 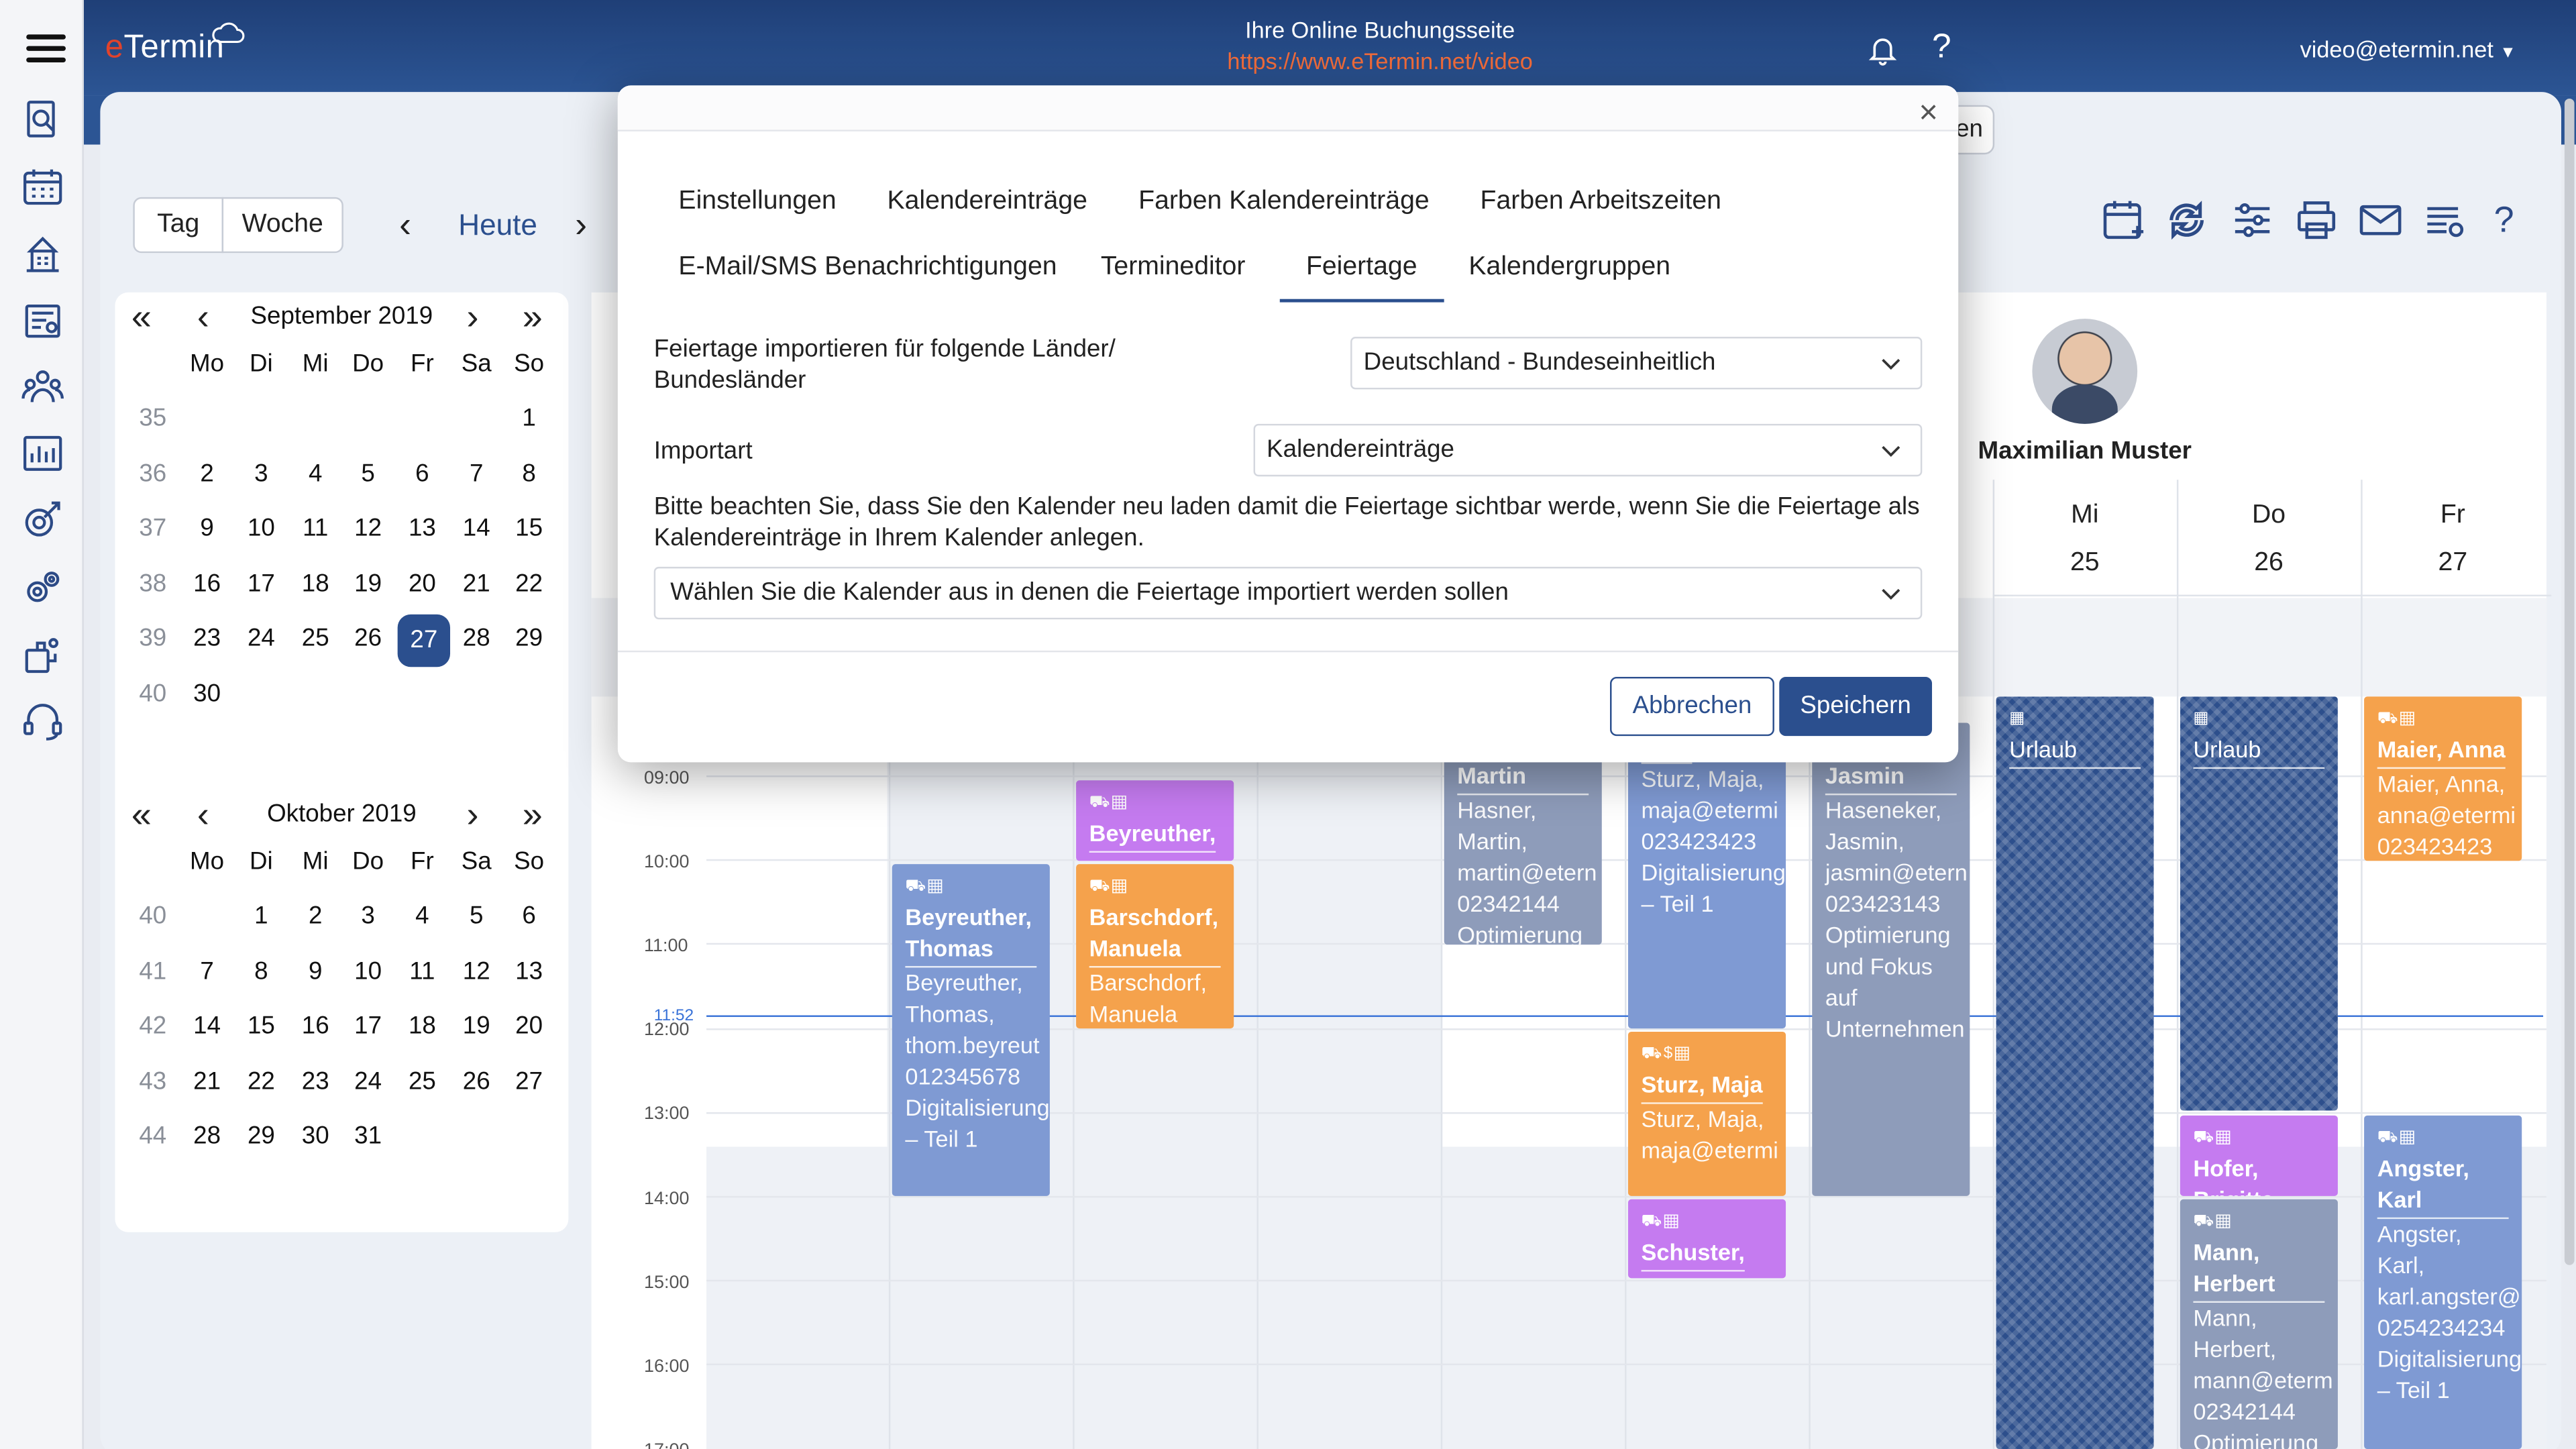 I want to click on filter-sliders-icon, so click(x=2252, y=220).